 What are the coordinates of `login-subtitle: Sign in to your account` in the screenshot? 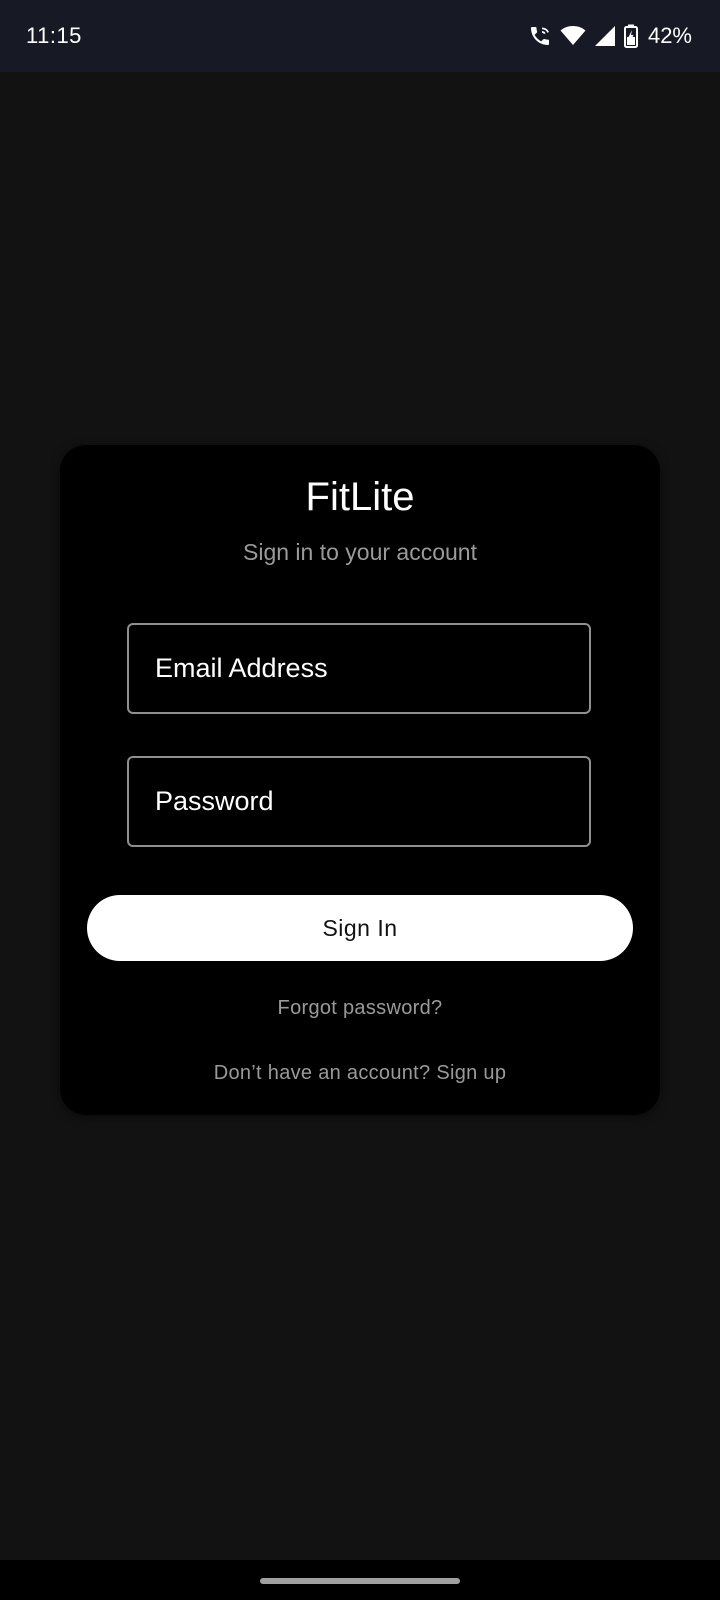 It's located at (360, 552).